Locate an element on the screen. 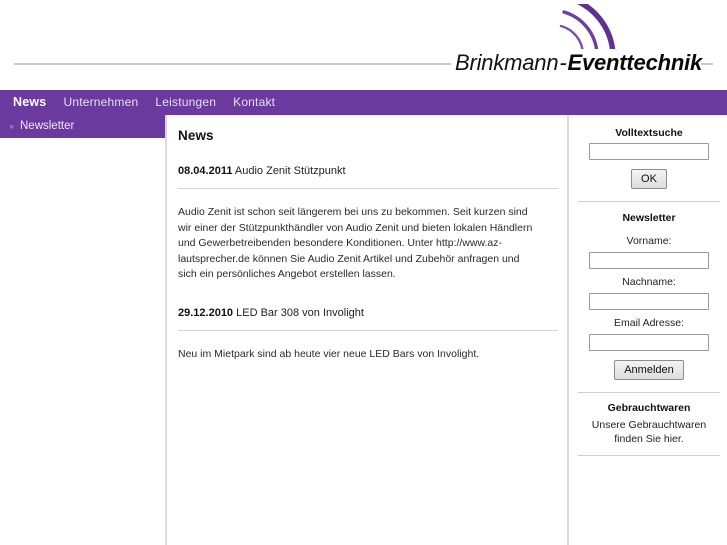 This screenshot has height=545, width=727. right-column-divider is located at coordinates (568, 330).